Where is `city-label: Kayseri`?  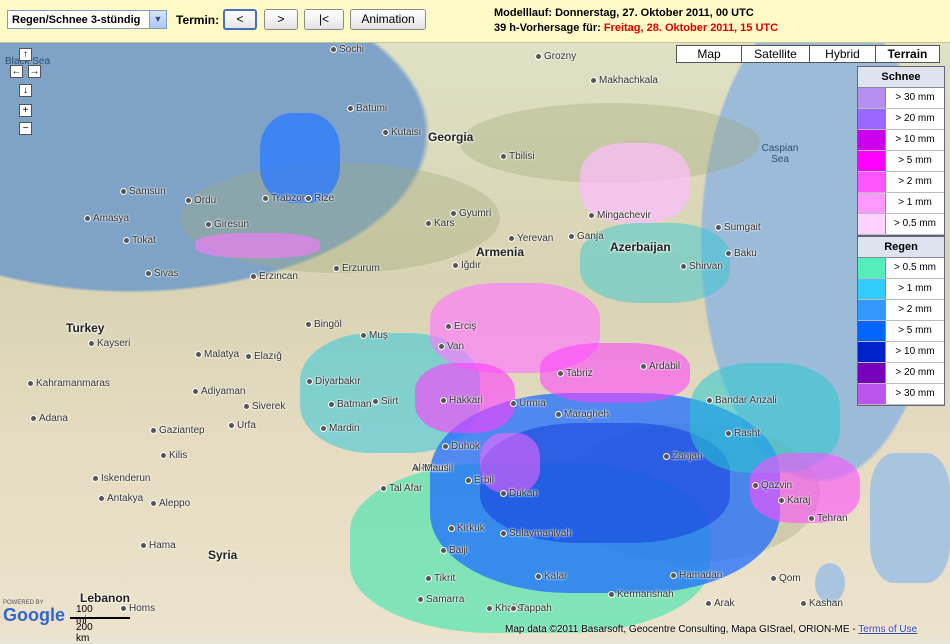 city-label: Kayseri is located at coordinates (109, 343).